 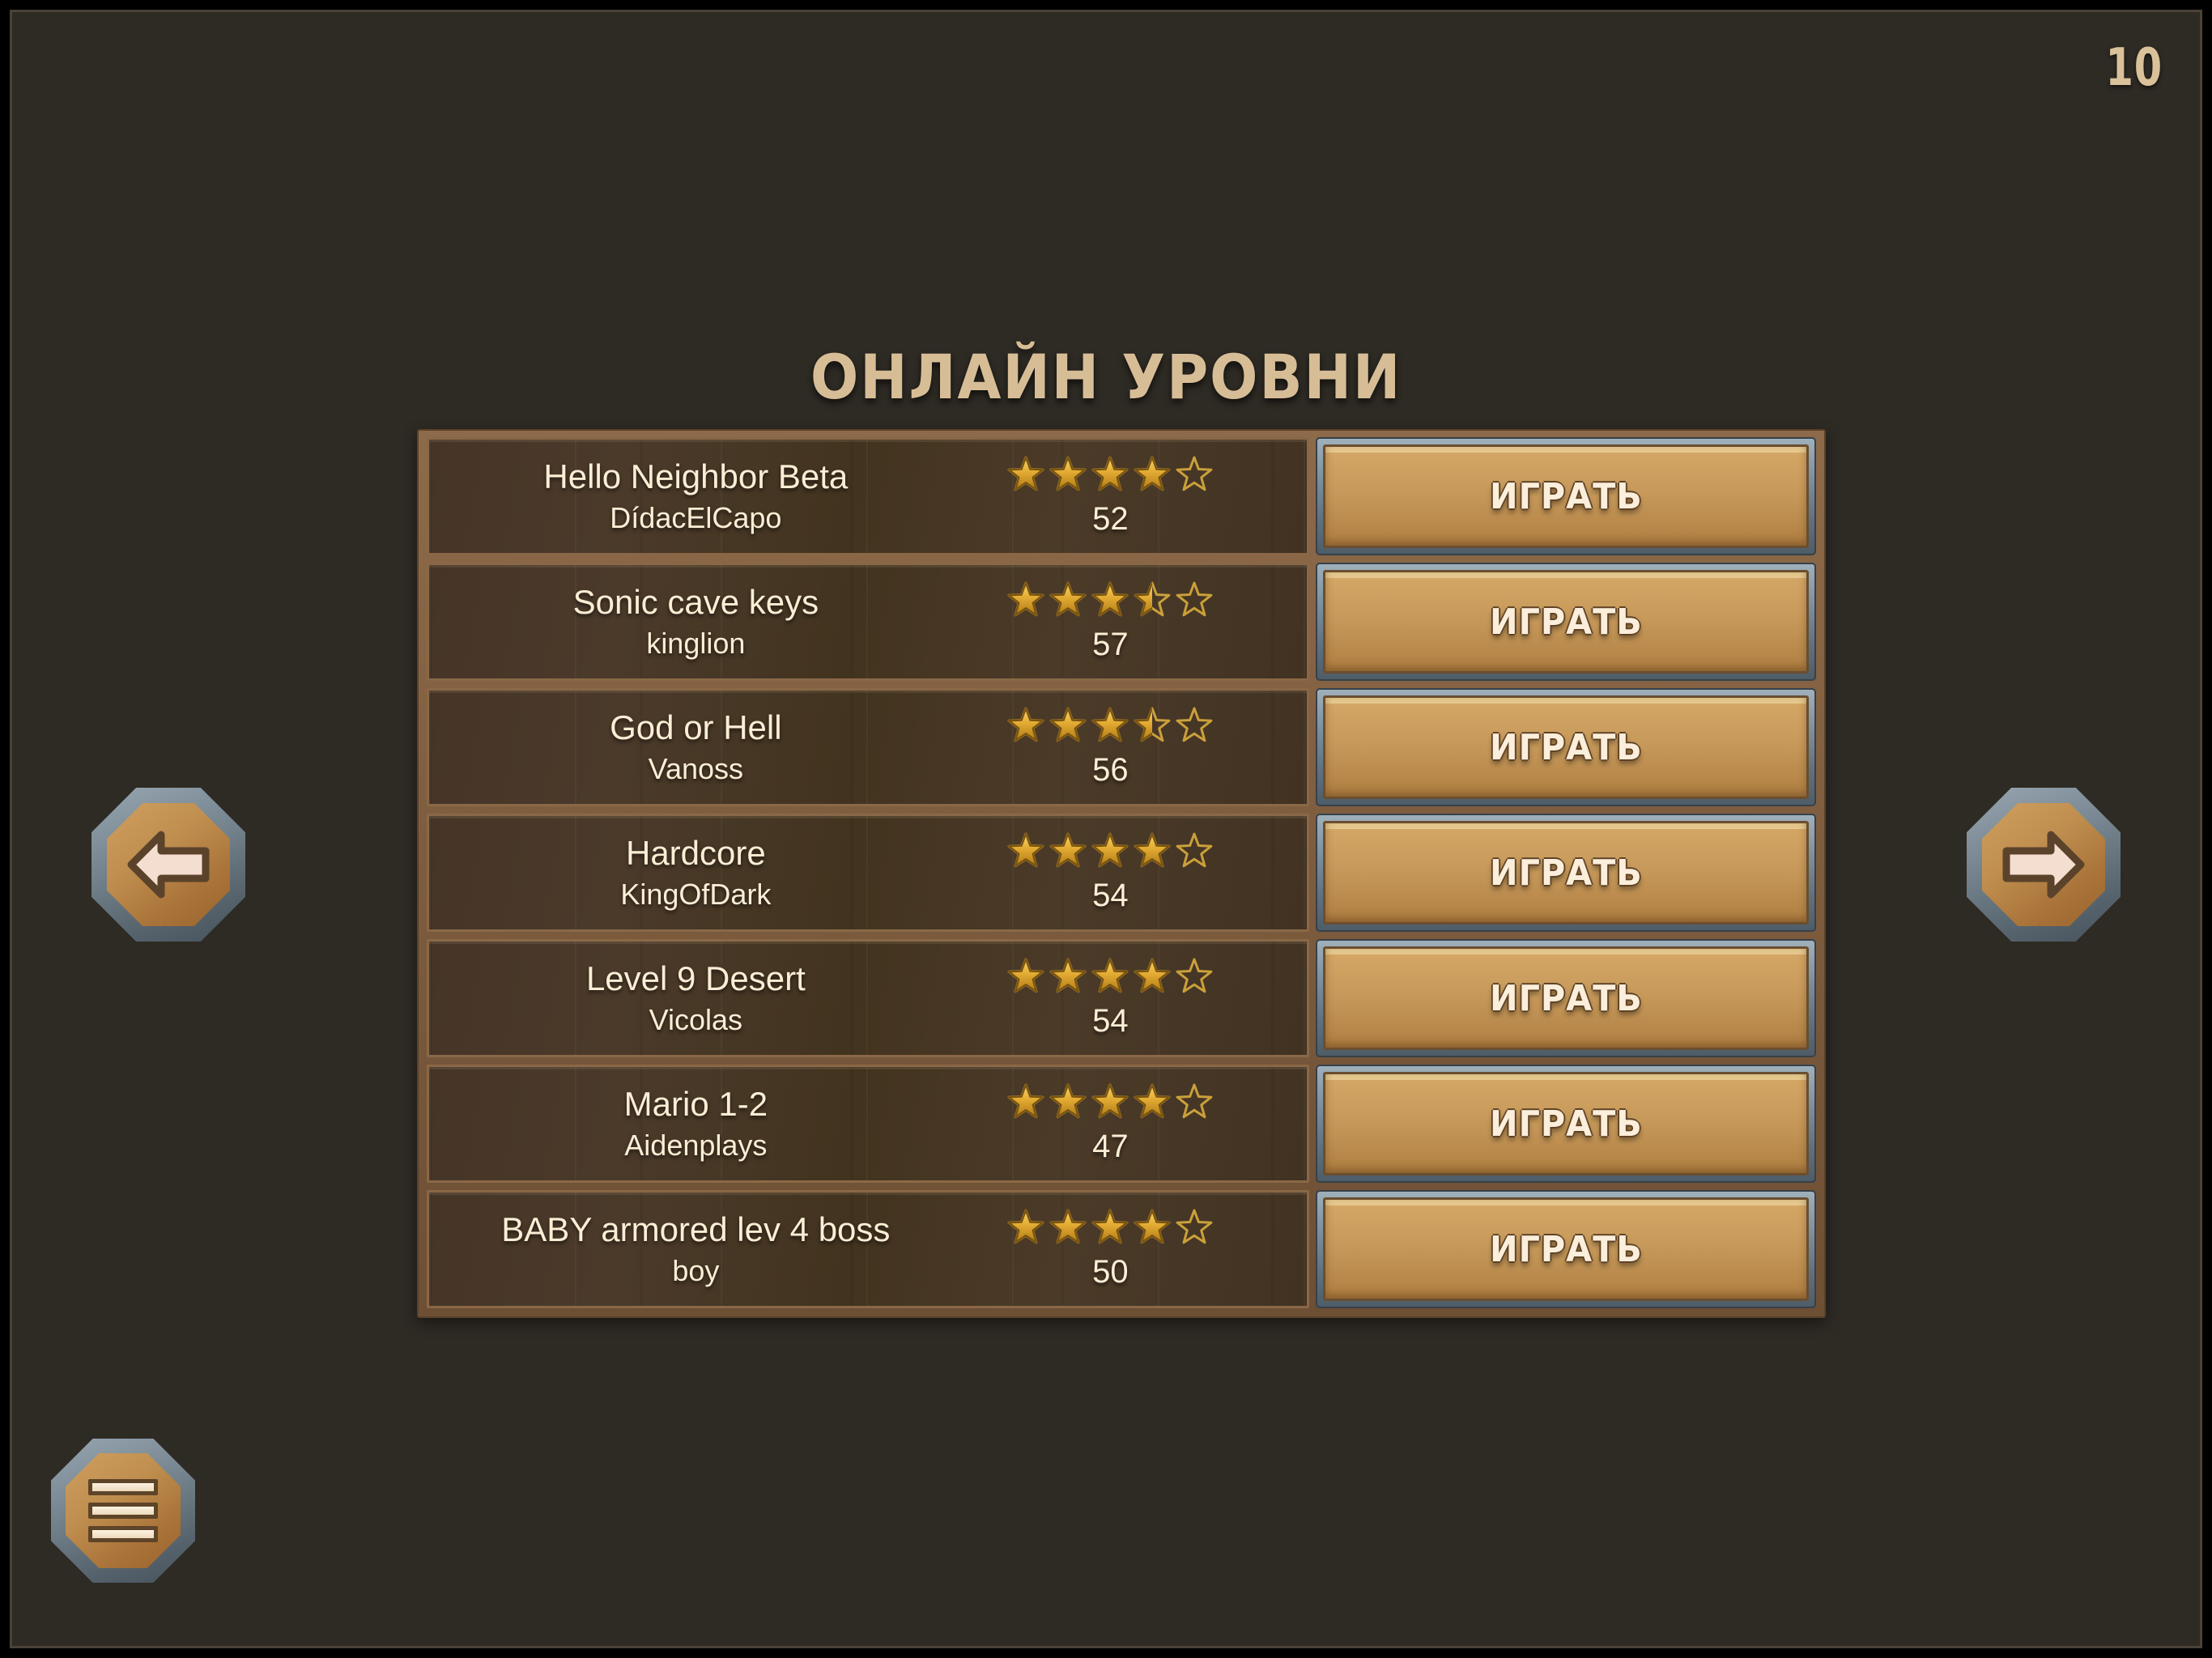 I want to click on level-names: Mario 1-2 Aidenplays, so click(x=683, y=1123).